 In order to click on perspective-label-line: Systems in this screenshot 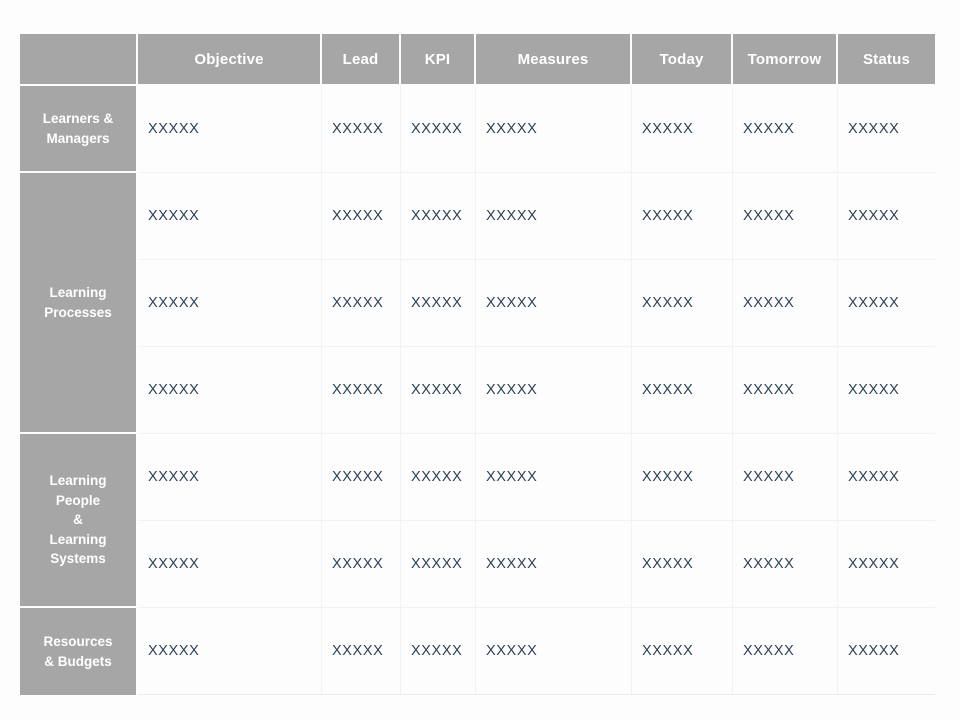, I will do `click(78, 559)`.